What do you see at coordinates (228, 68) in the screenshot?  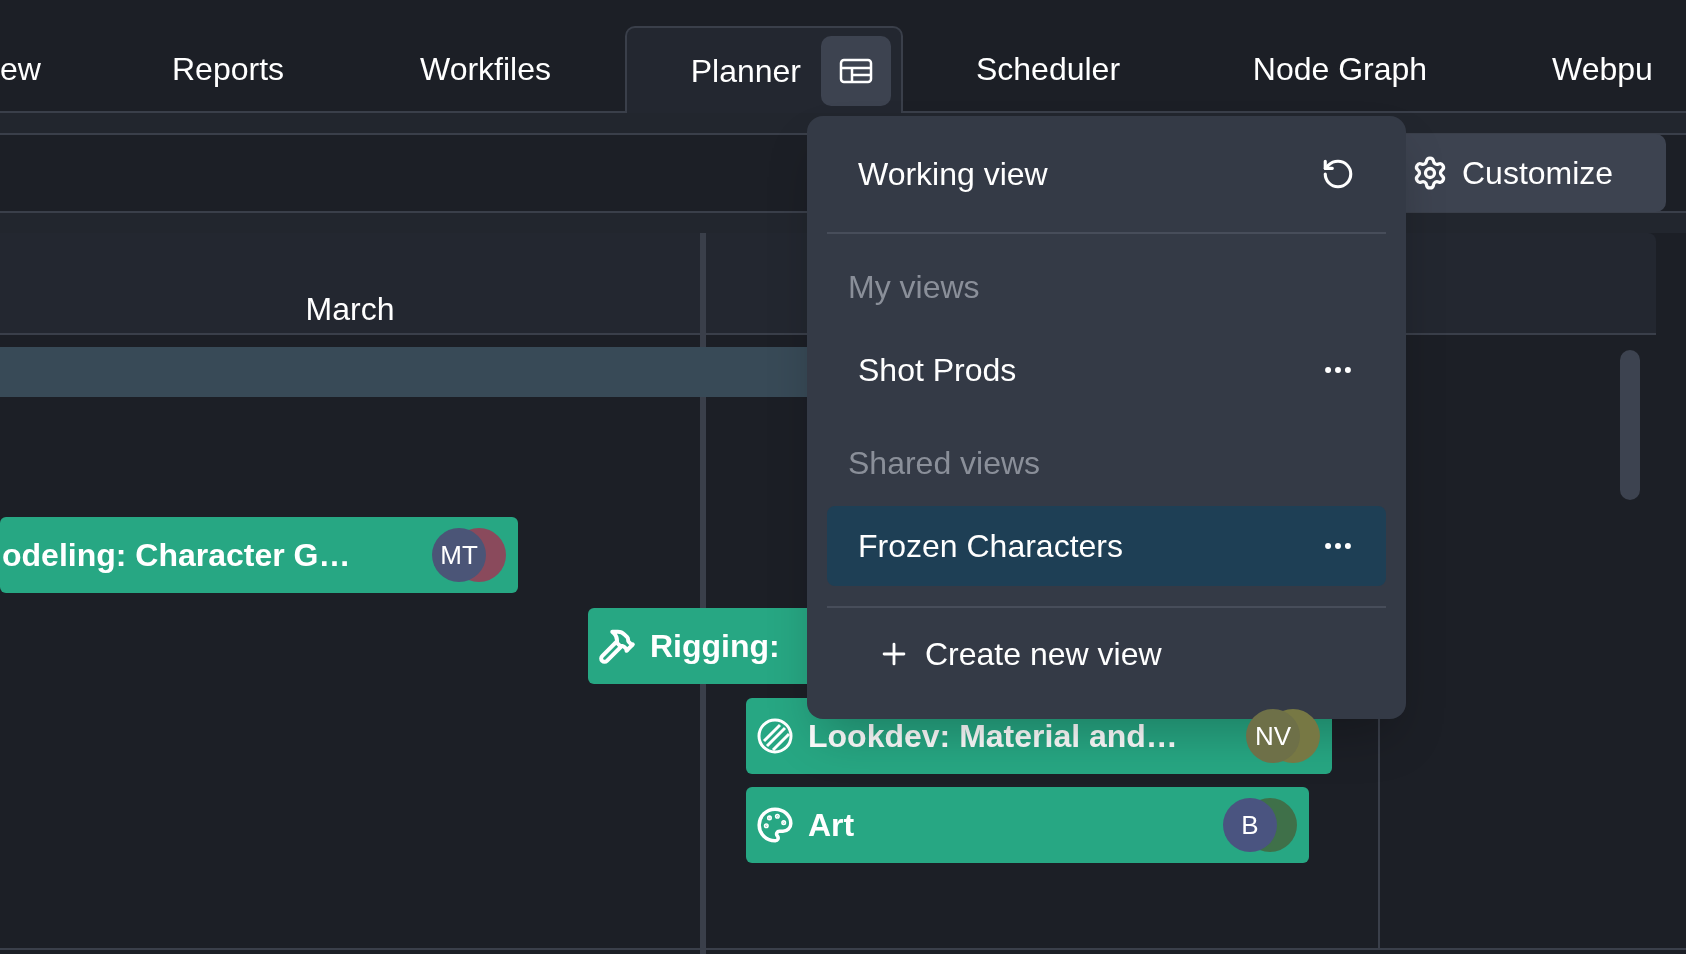 I see `tab: Reports` at bounding box center [228, 68].